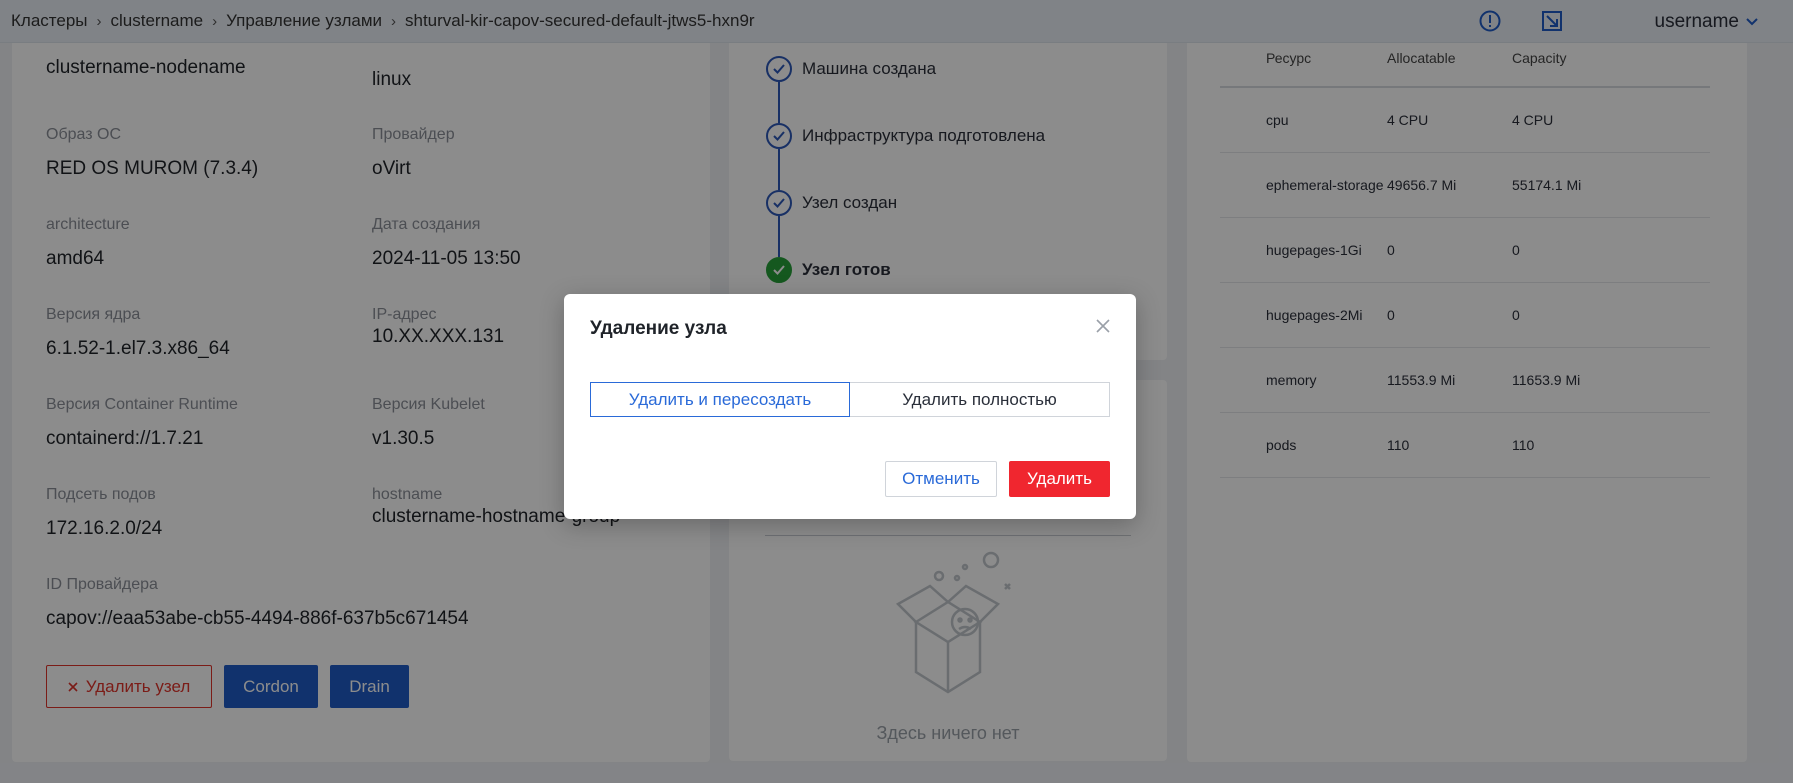 This screenshot has height=783, width=1793. What do you see at coordinates (980, 399) in the screenshot?
I see `delete-completely-option: Удалить полностью` at bounding box center [980, 399].